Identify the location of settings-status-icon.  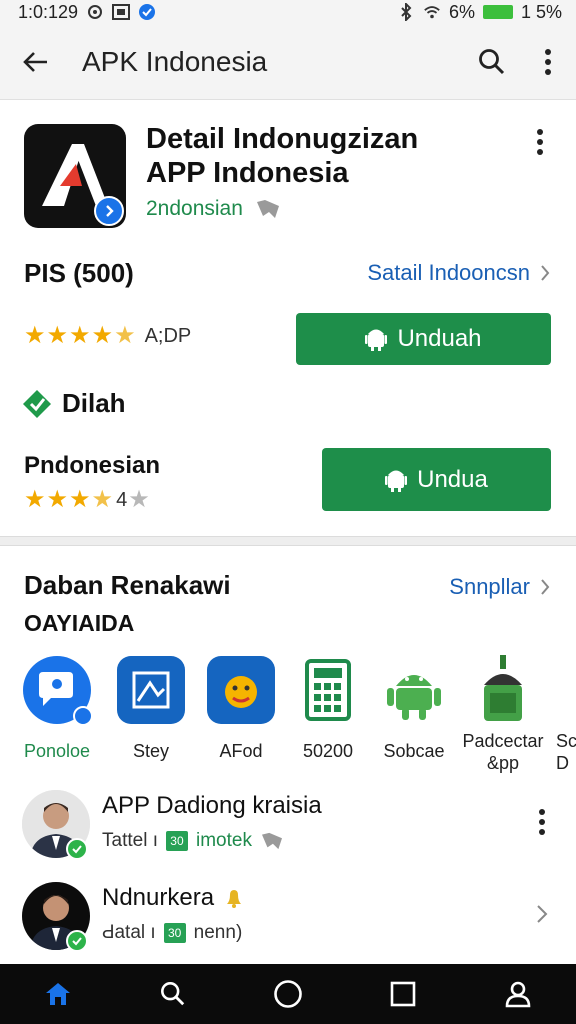
(95, 12).